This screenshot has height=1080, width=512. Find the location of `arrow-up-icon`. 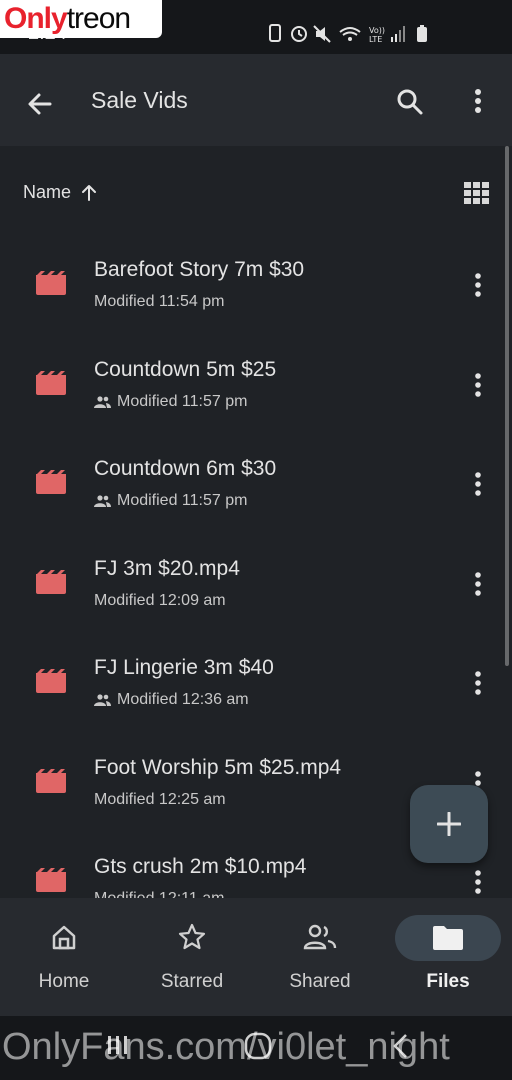

arrow-up-icon is located at coordinates (89, 192).